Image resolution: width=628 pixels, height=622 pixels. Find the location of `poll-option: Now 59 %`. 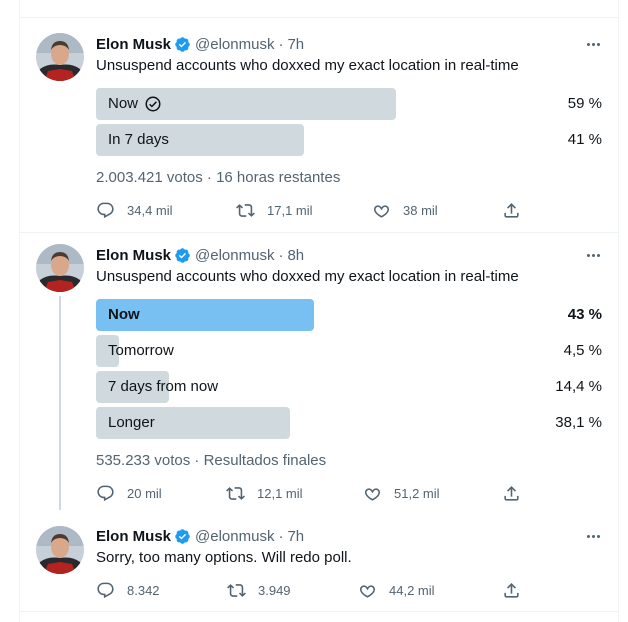

poll-option: Now 59 % is located at coordinates (350, 104).